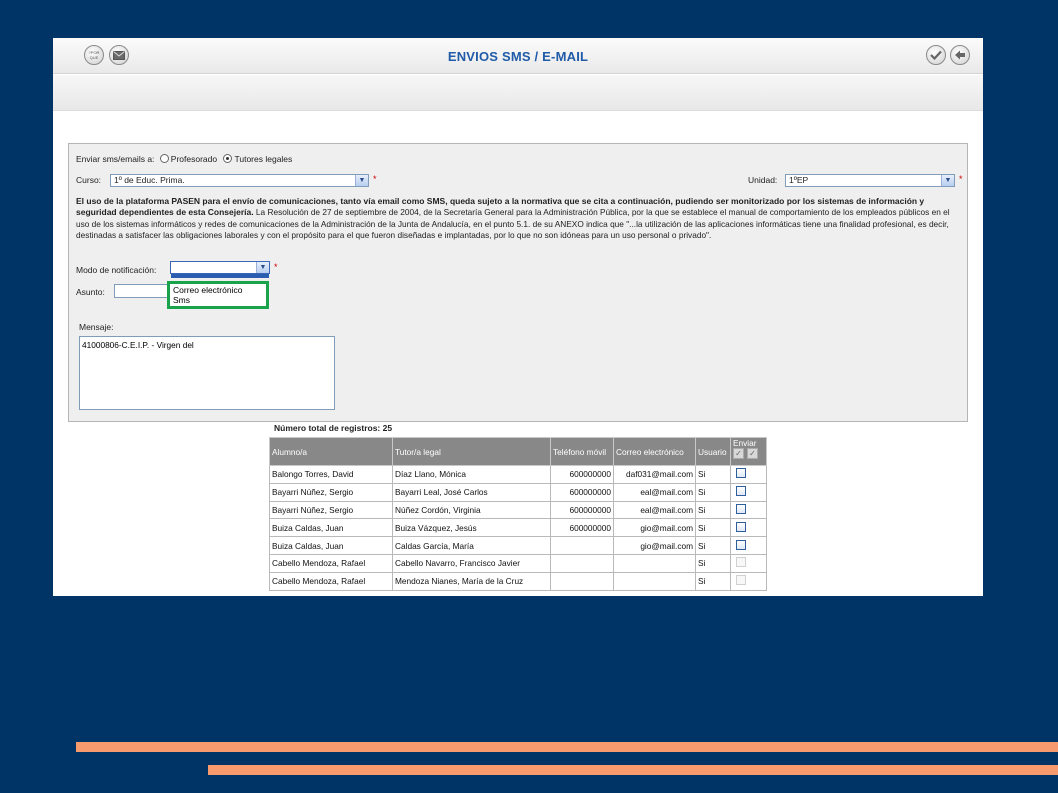 This screenshot has width=1058, height=793. I want to click on cell-tutor: Mendoza Nianes, María de la Cruz, so click(471, 581).